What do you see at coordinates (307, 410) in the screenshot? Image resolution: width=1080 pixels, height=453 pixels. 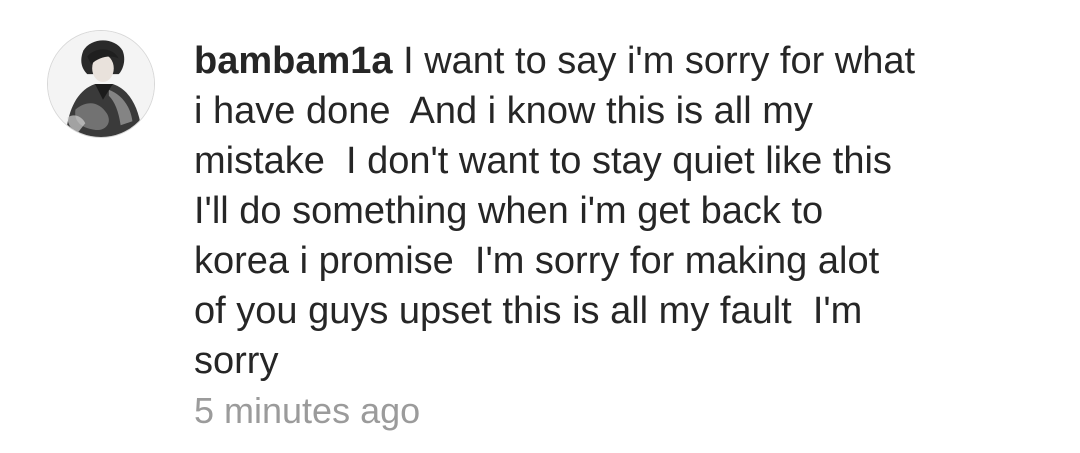 I see `comment-timestamp: 5 minutes ago` at bounding box center [307, 410].